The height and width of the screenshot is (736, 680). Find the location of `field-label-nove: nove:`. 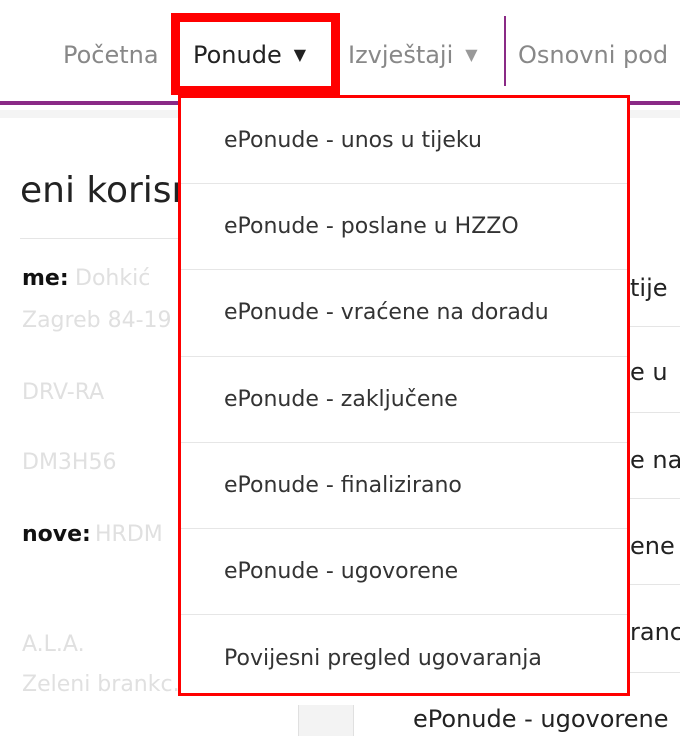

field-label-nove: nove: is located at coordinates (56, 534).